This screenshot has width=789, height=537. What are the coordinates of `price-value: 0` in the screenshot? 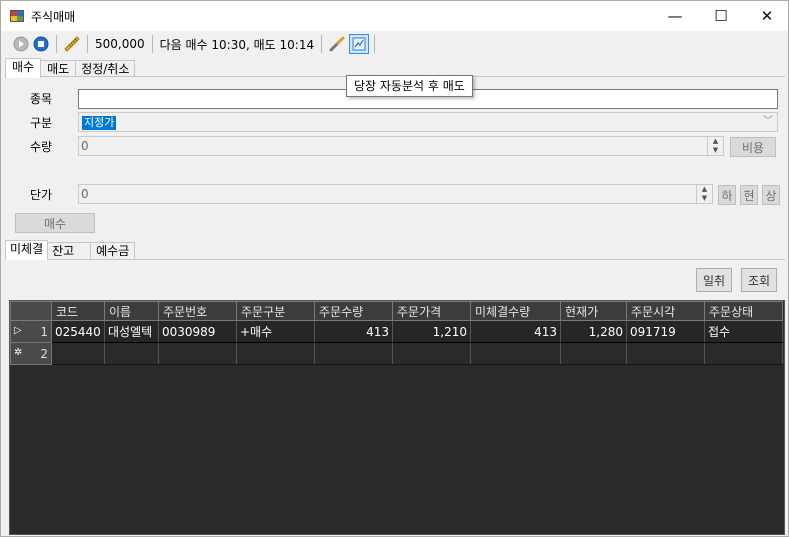 It's located at (85, 194).